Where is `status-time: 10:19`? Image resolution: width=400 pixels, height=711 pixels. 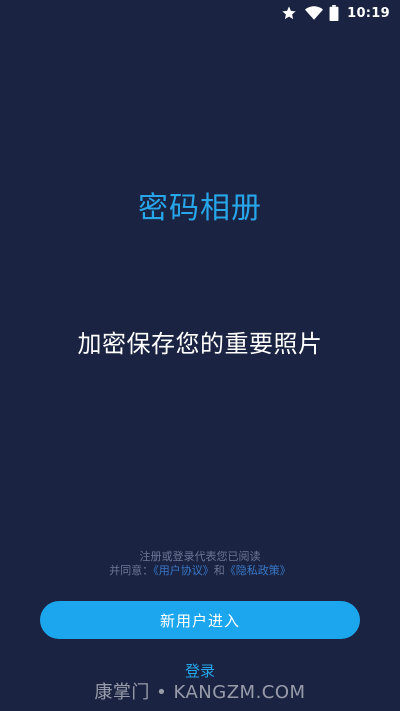 status-time: 10:19 is located at coordinates (368, 13).